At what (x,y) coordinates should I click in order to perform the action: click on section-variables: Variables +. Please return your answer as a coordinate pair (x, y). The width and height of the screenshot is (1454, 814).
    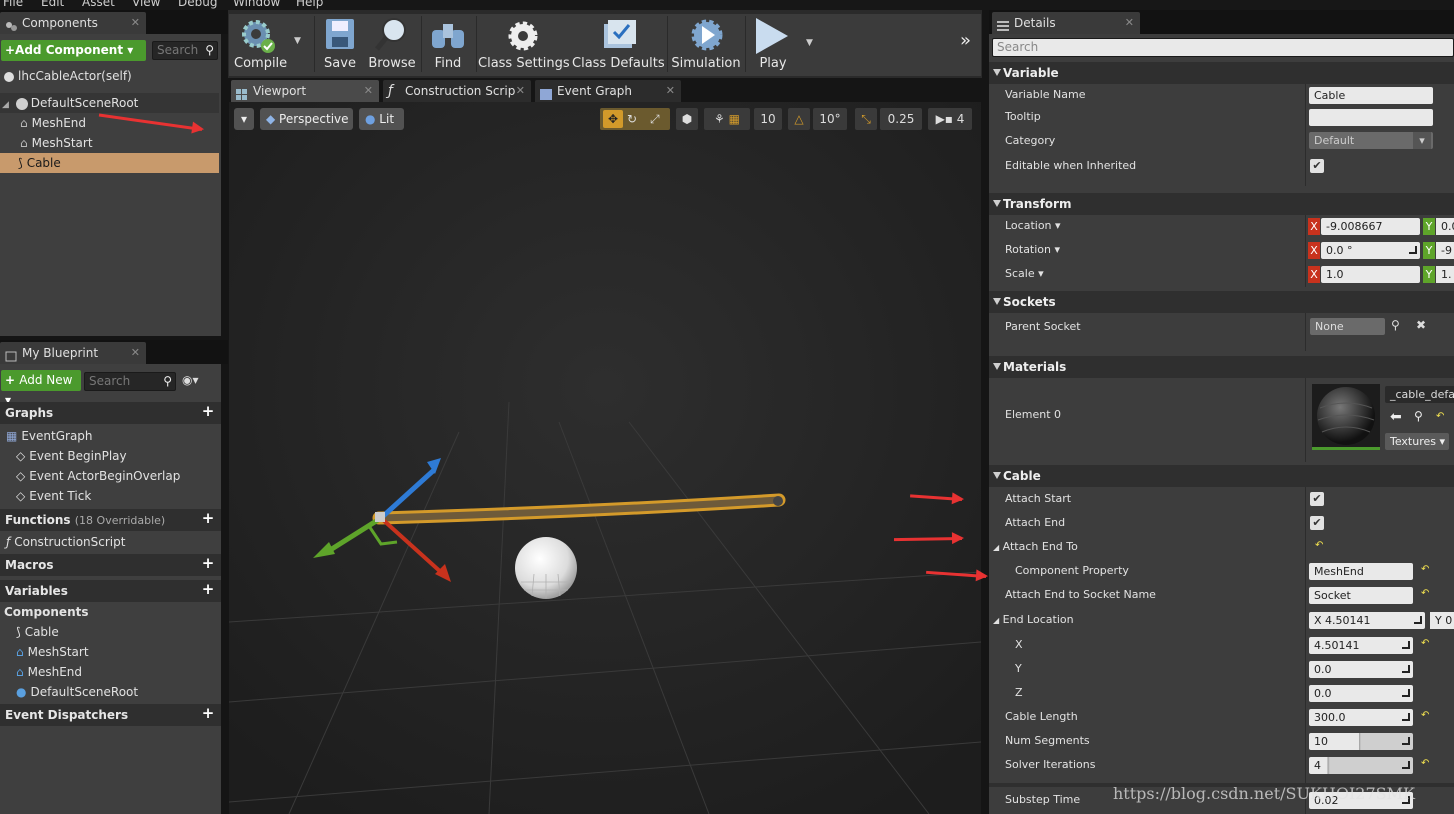
    Looking at the image, I should click on (110, 591).